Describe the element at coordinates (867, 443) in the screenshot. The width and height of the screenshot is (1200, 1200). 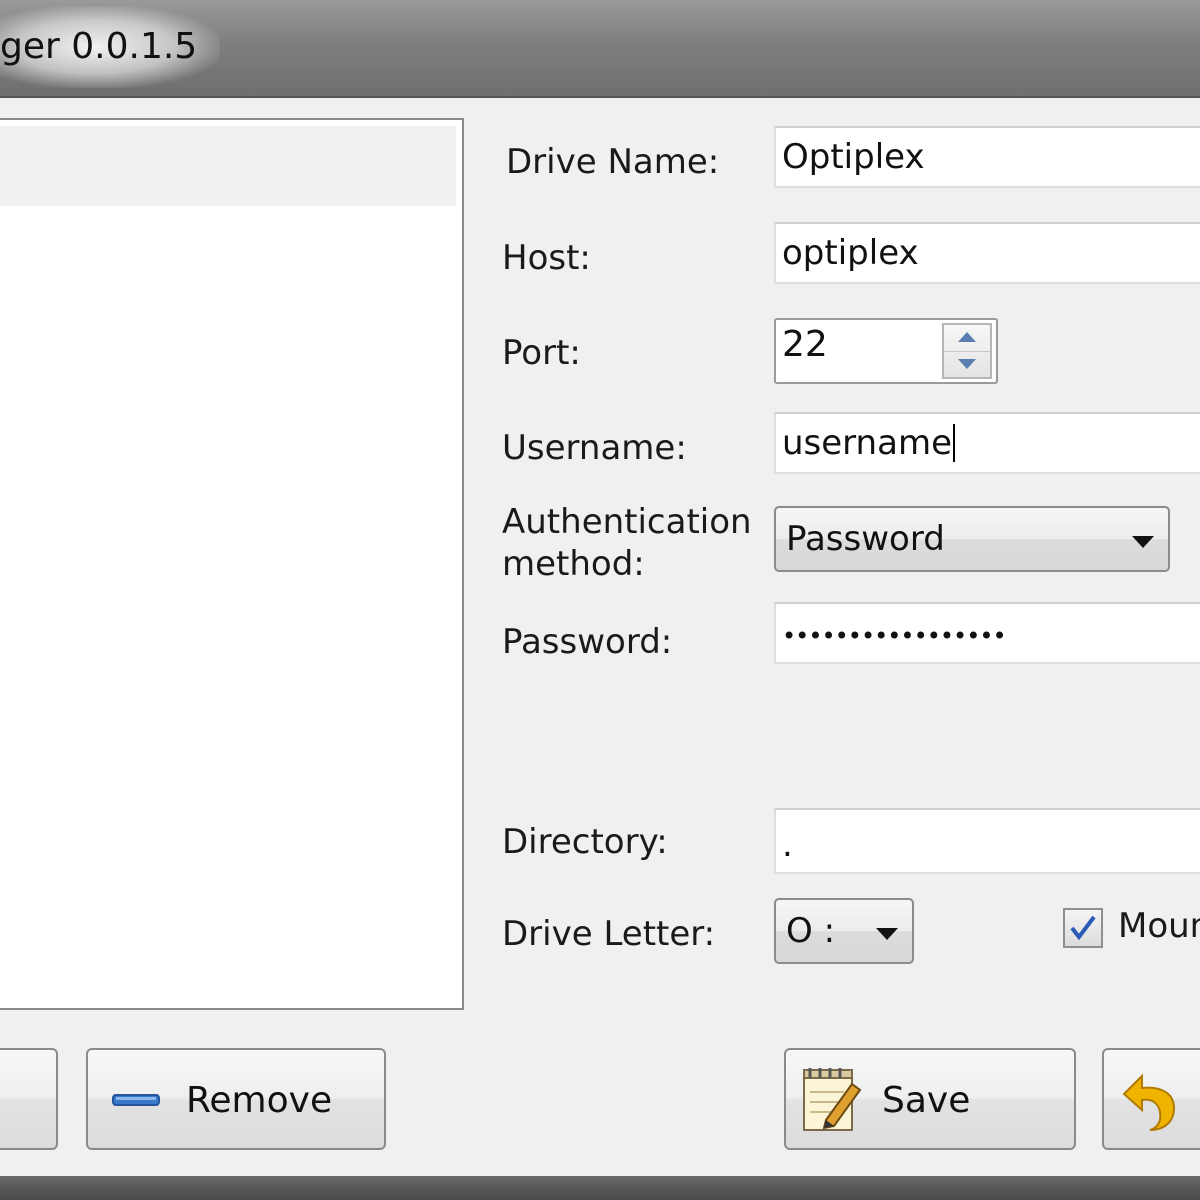
I see `username-value: username` at that location.